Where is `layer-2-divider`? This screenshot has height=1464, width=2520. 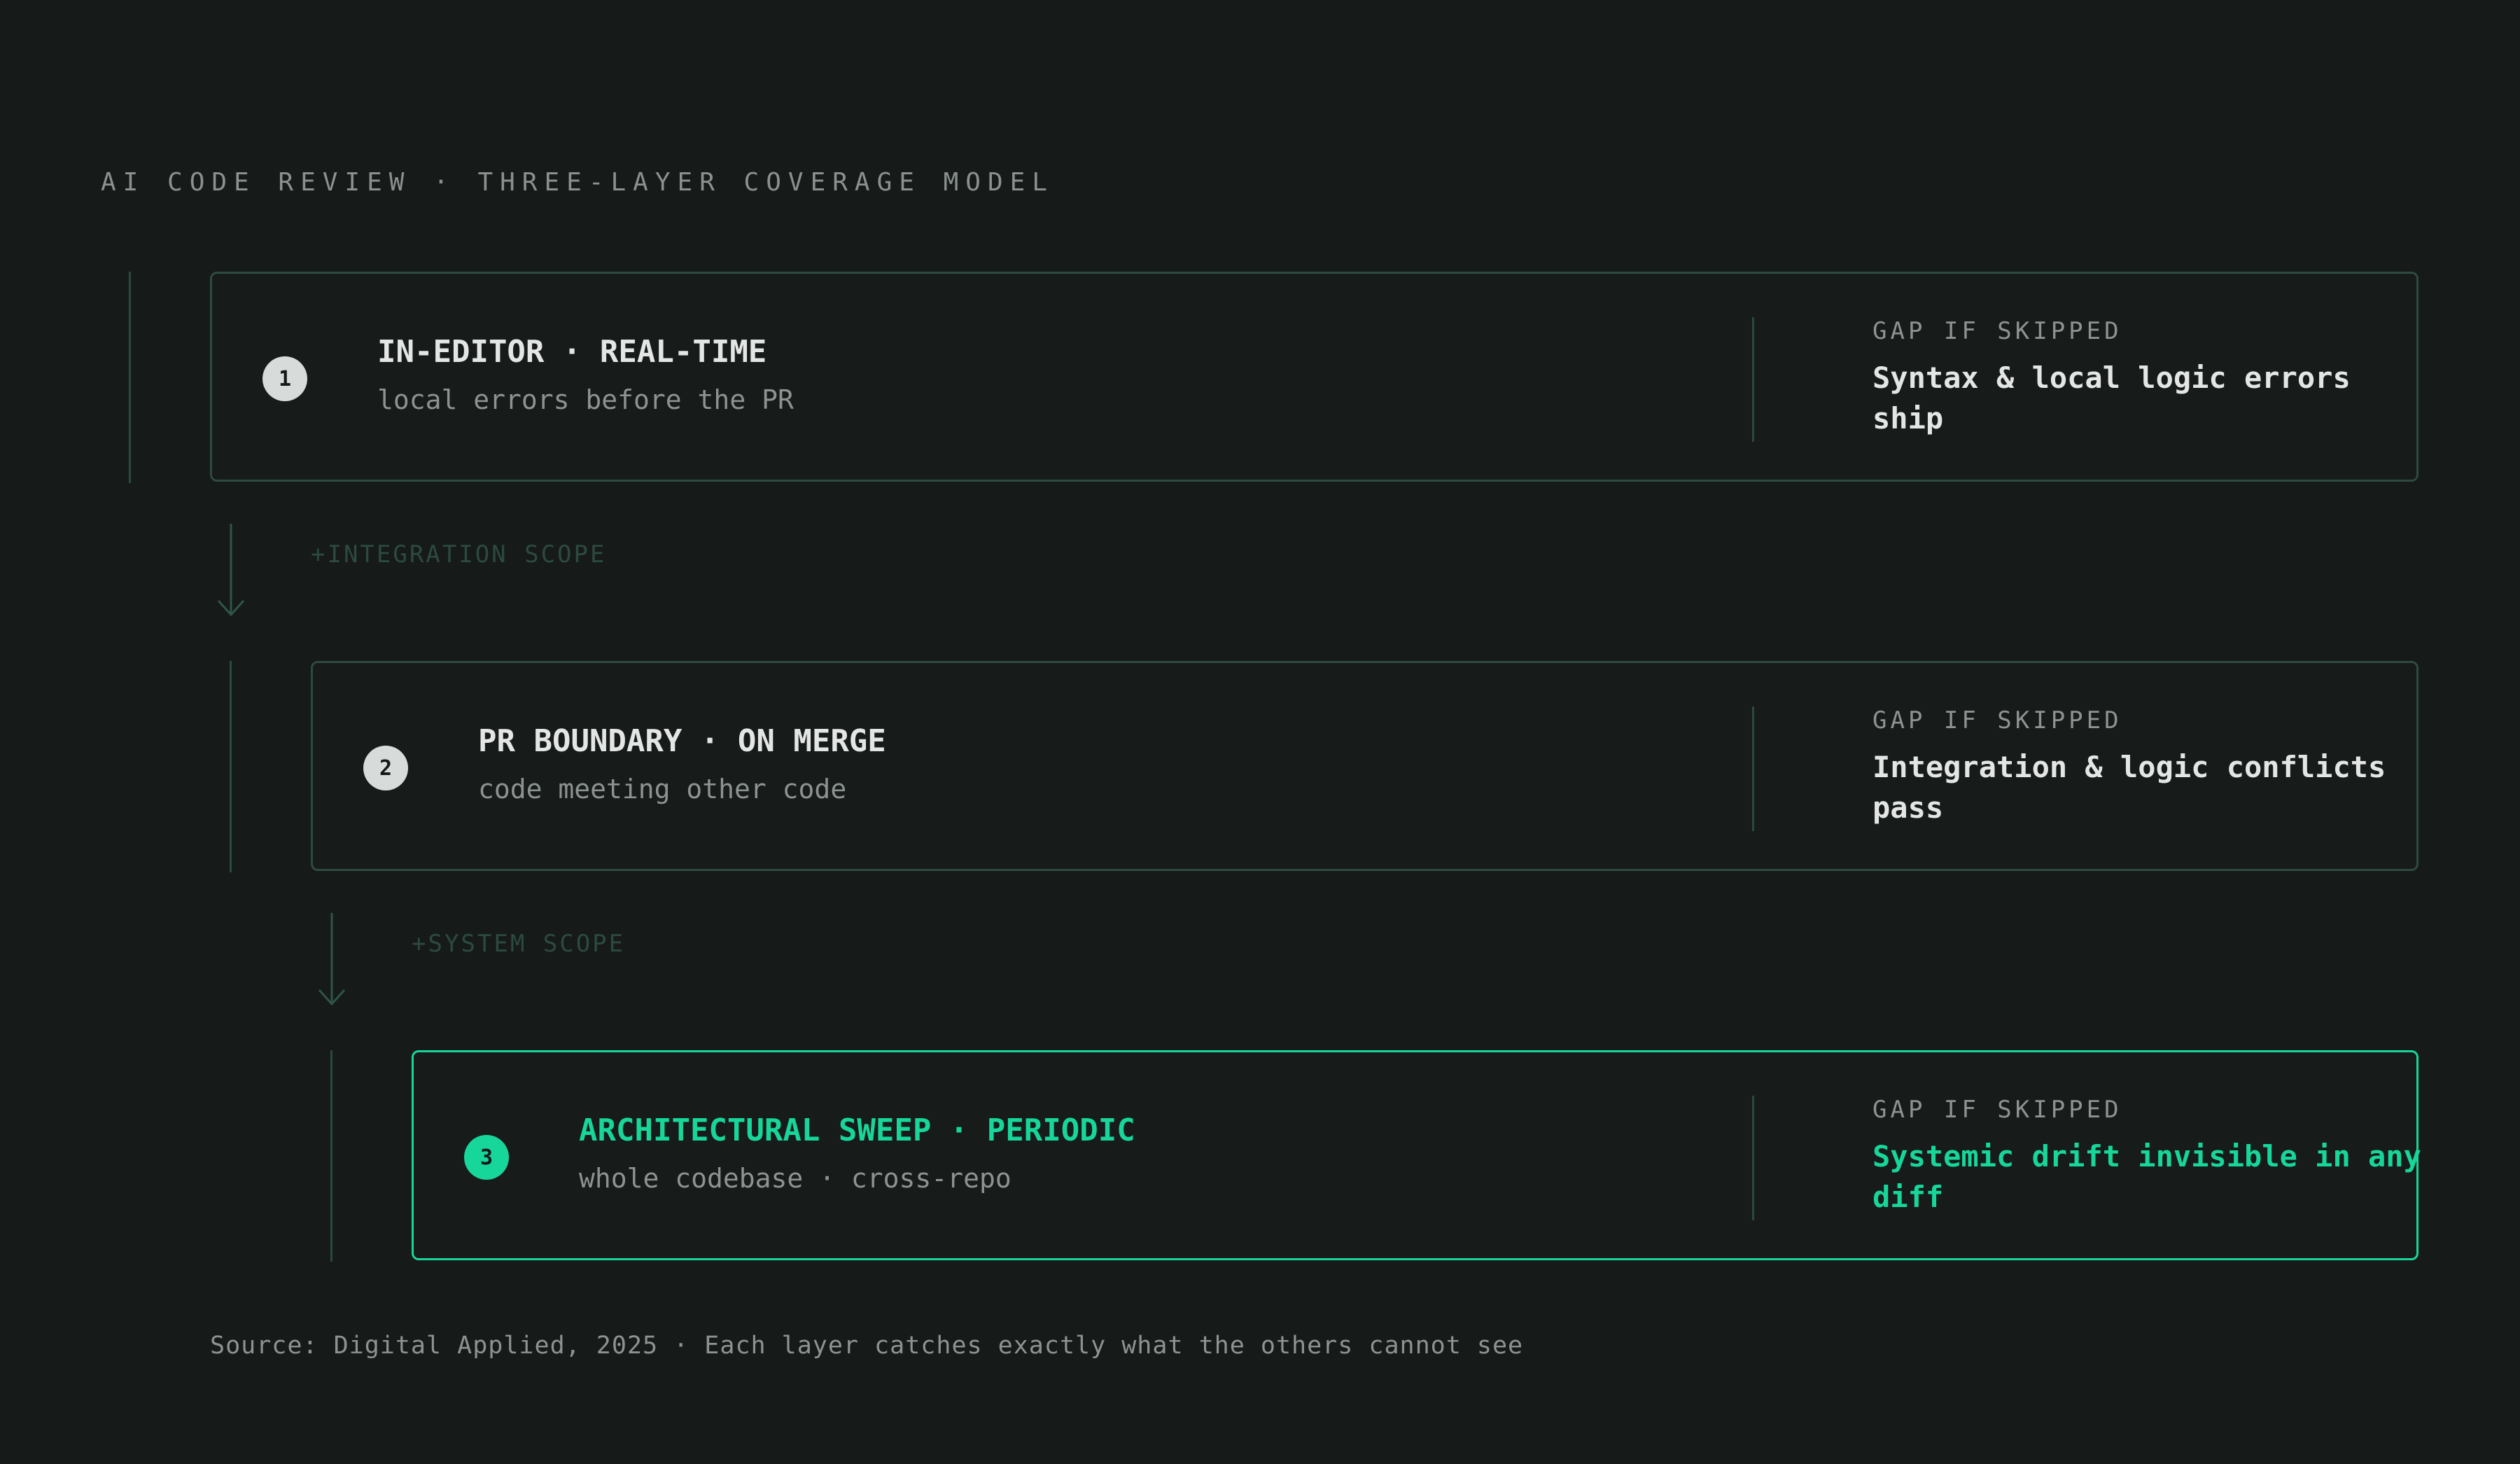
layer-2-divider is located at coordinates (1753, 769).